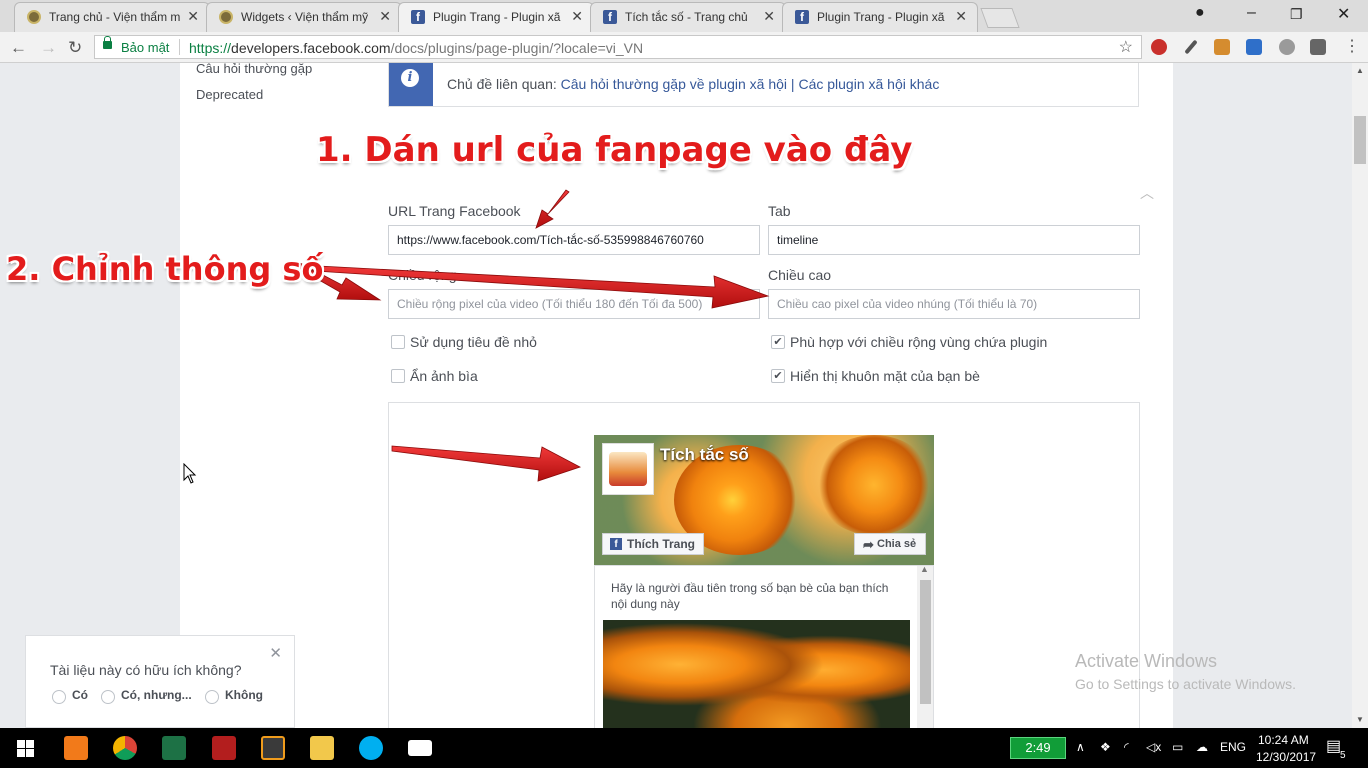 The height and width of the screenshot is (768, 1368). I want to click on url-host: developers.facebook.com, so click(311, 48).